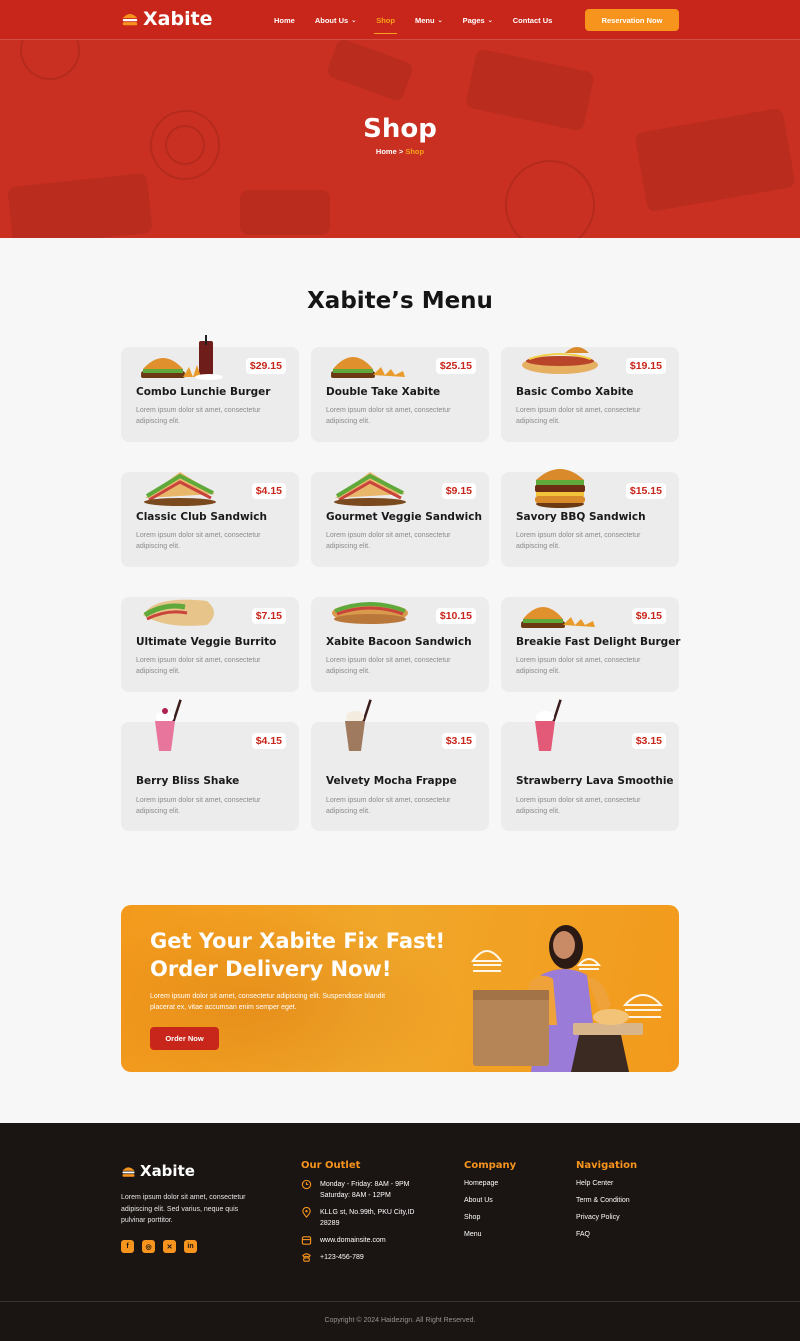 This screenshot has width=800, height=1341. Describe the element at coordinates (370, 71) in the screenshot. I see `tray-decoration` at that location.